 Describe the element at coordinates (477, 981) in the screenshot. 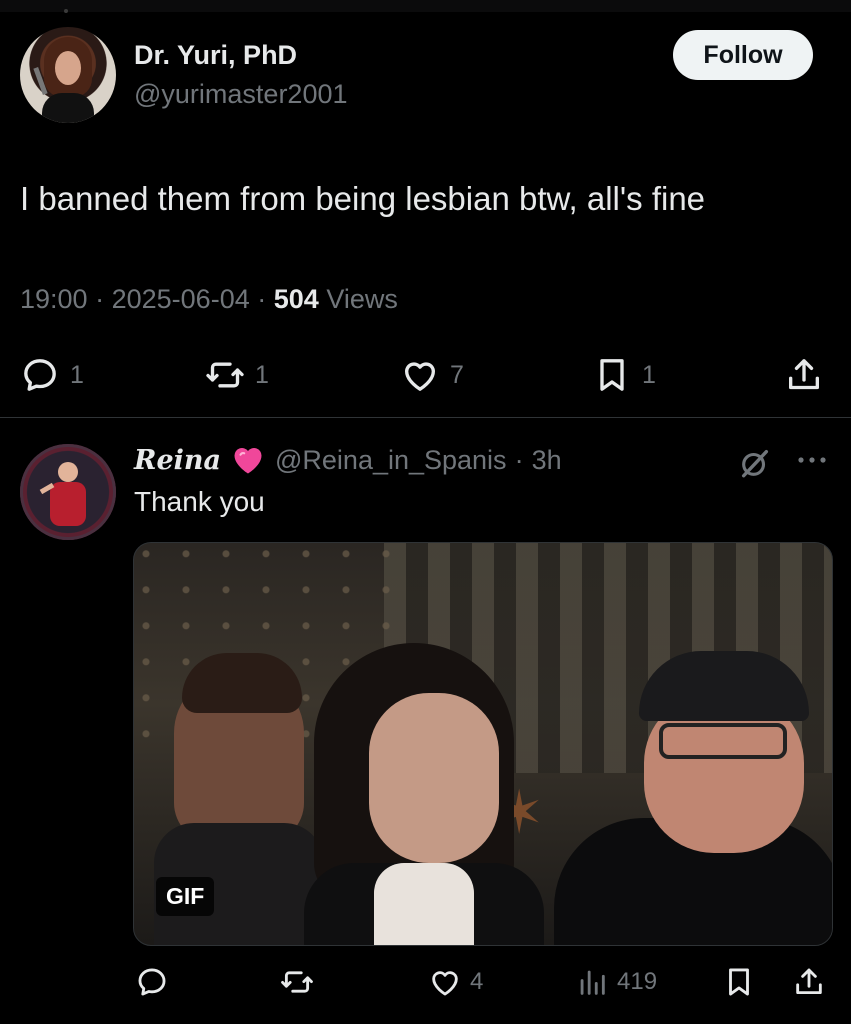

I see `reply-like-count: 4` at that location.